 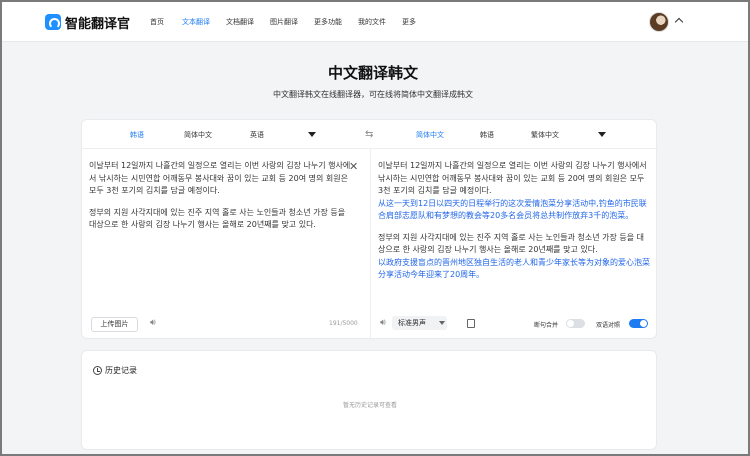 What do you see at coordinates (97, 22) in the screenshot?
I see `brand-name: 智能翻译官` at bounding box center [97, 22].